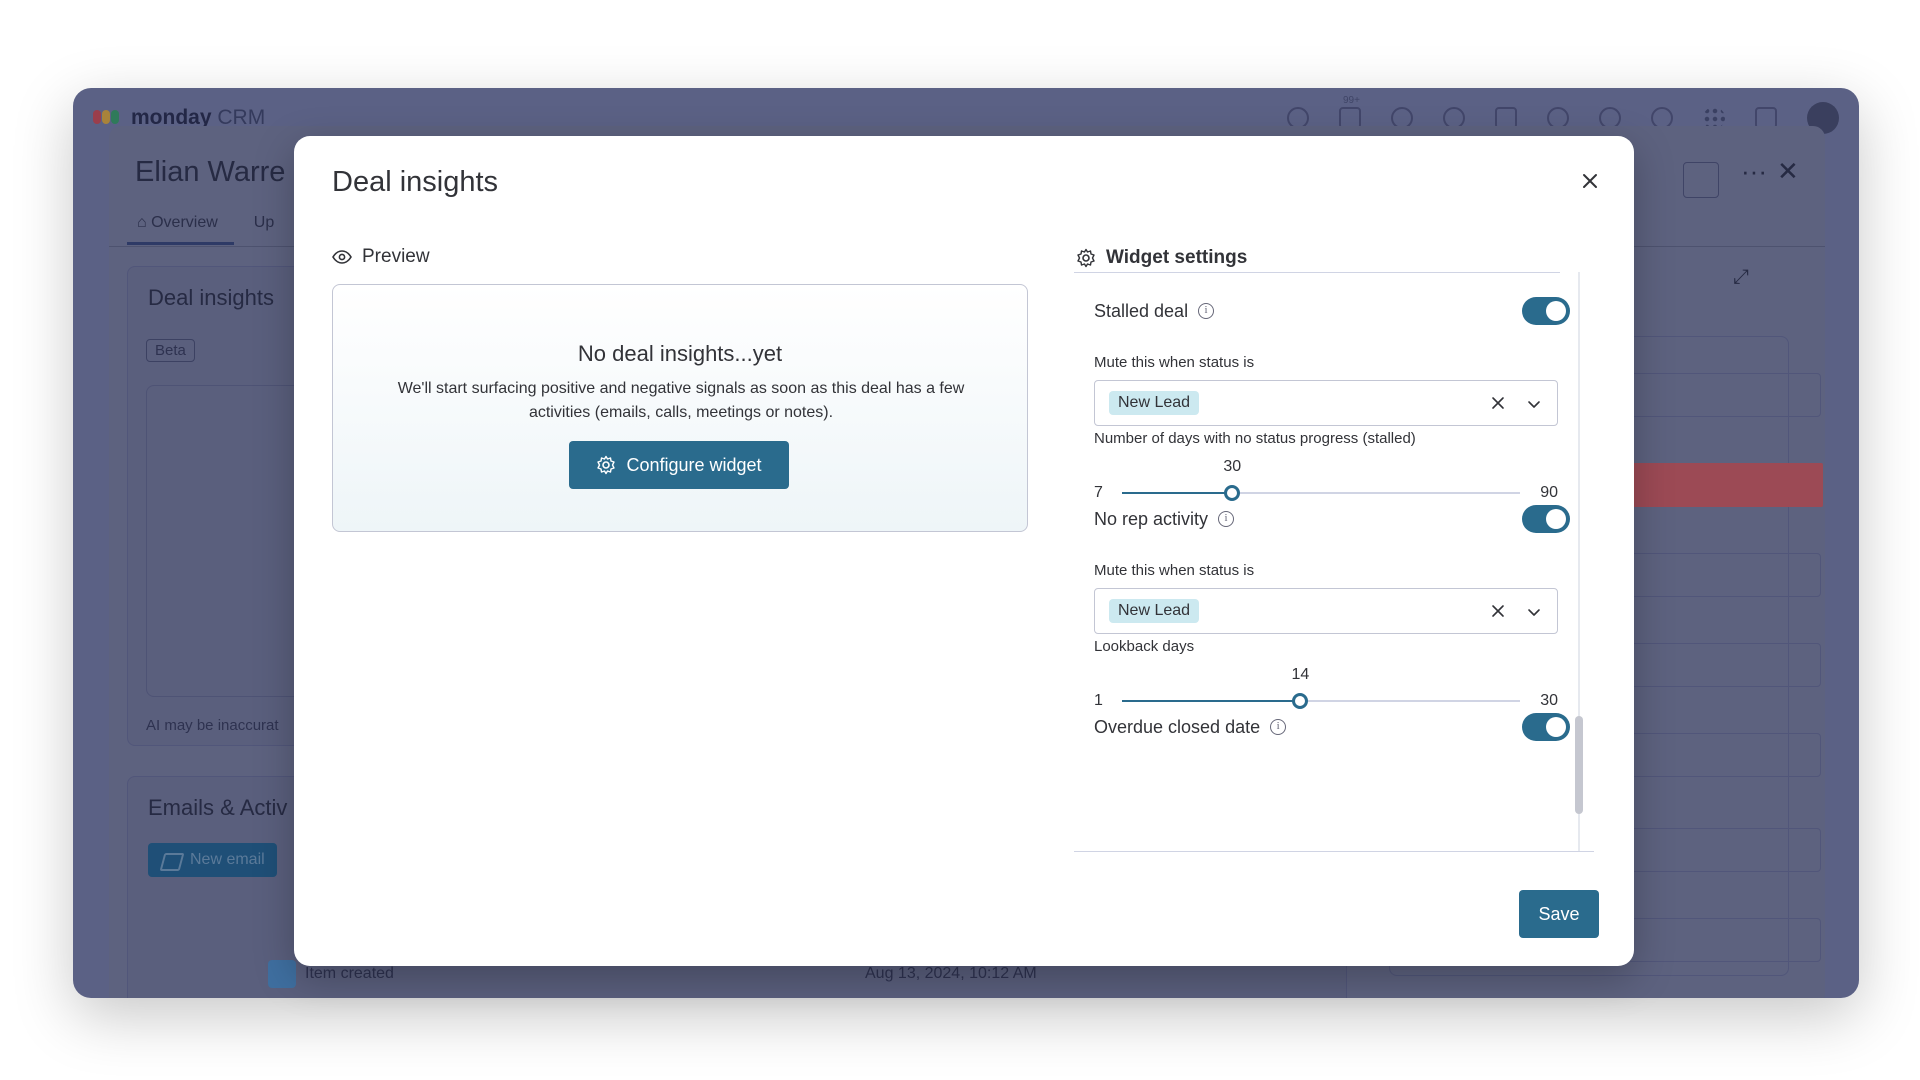  I want to click on no-rep-activity-label-wrap: No rep activity i, so click(1164, 519).